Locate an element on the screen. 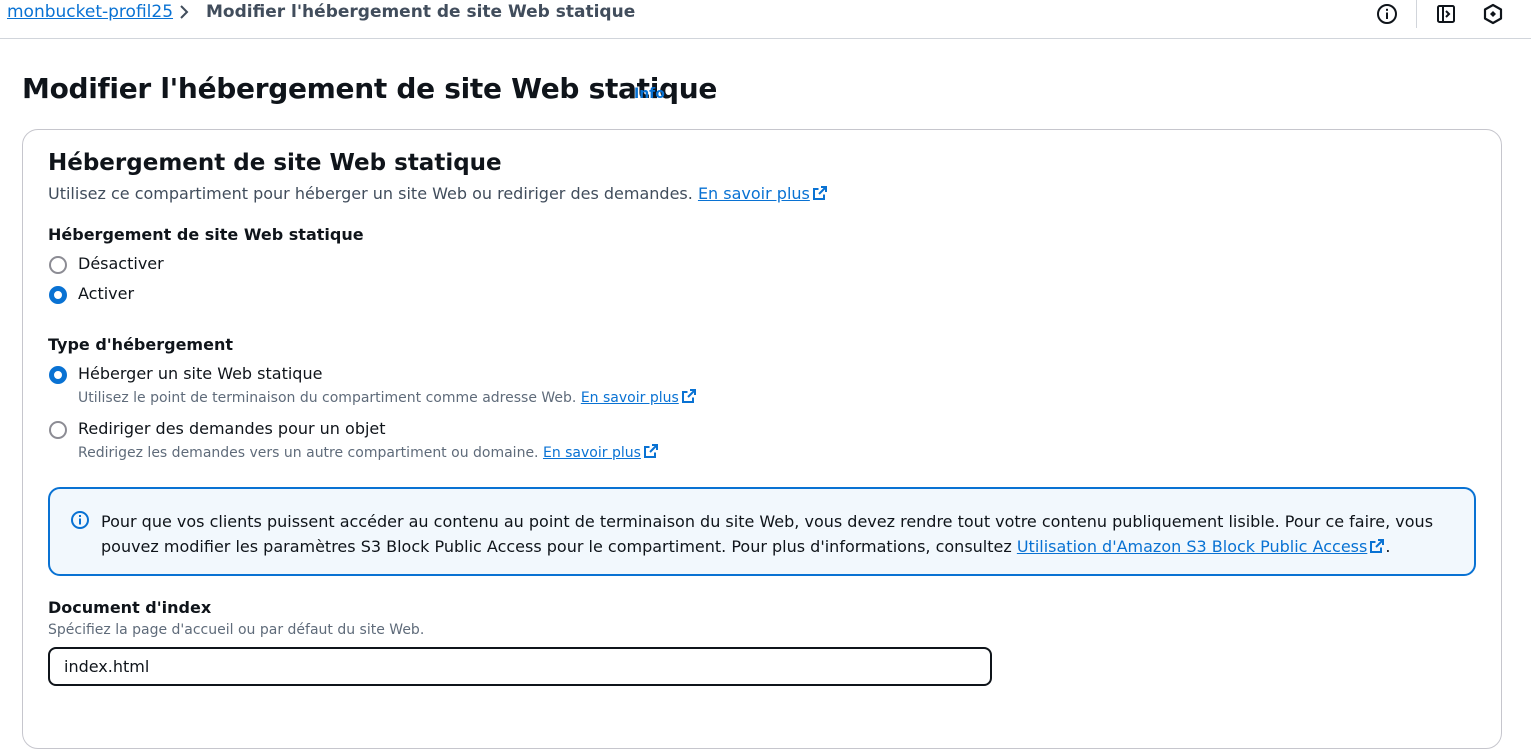 The height and width of the screenshot is (749, 1531). radio-enable is located at coordinates (58, 295).